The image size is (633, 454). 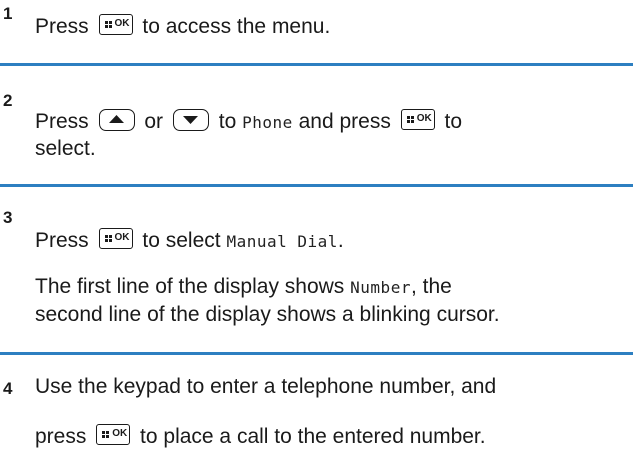 I want to click on step-text-segment: press, so click(x=61, y=436).